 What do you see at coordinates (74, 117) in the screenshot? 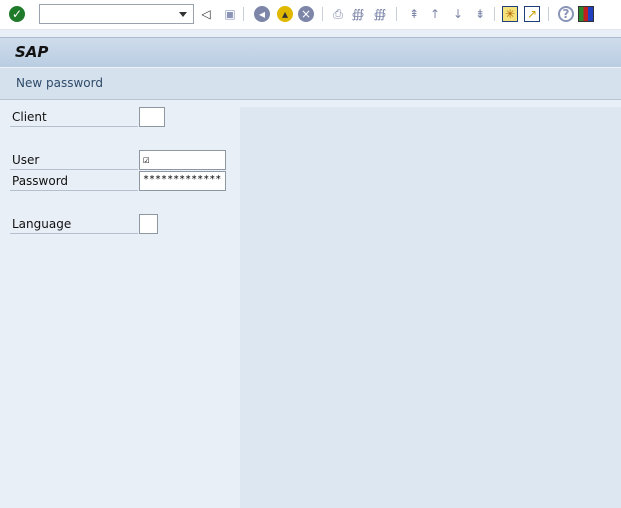
I see `client-label: Client` at bounding box center [74, 117].